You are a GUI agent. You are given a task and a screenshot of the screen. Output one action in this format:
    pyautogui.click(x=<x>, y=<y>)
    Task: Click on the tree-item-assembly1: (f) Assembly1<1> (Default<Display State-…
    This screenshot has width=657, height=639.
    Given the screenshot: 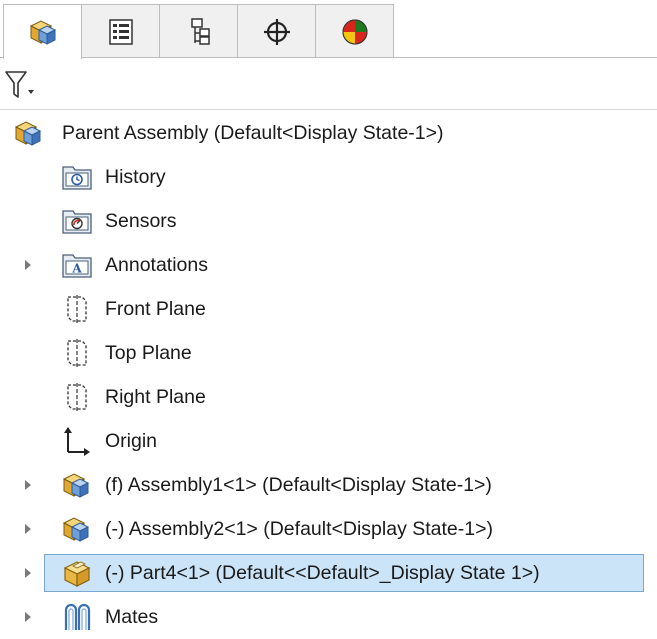 What is the action you would take?
    pyautogui.click(x=328, y=485)
    